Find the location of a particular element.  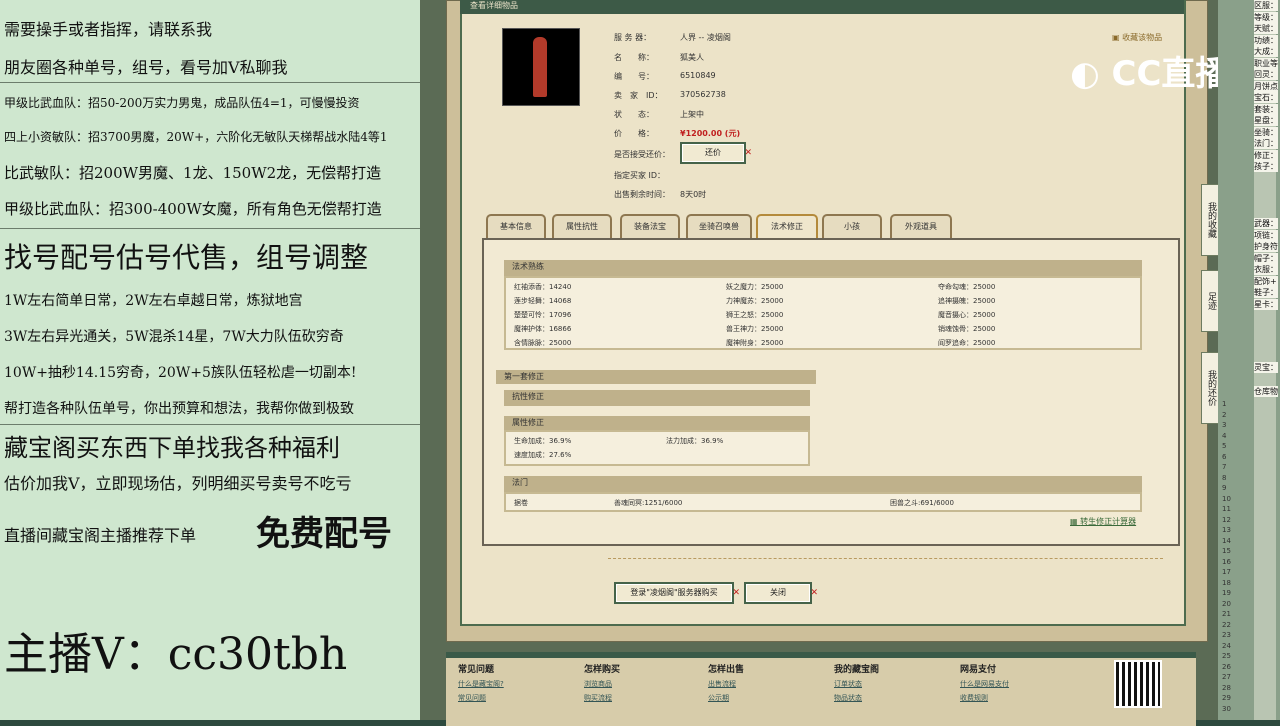

favorite-link: ▣ 收藏该物品 is located at coordinates (1137, 37).